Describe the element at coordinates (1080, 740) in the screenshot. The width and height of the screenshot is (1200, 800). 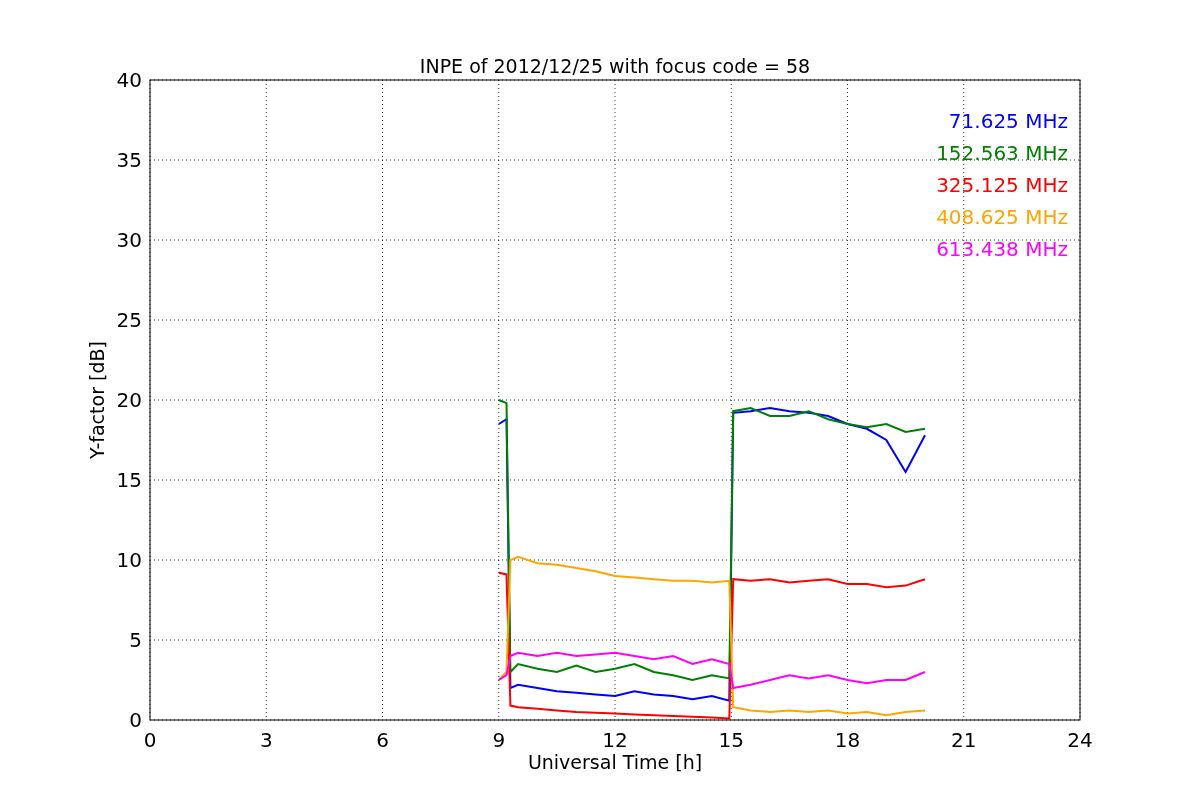
I see `x-tick-label: 24` at that location.